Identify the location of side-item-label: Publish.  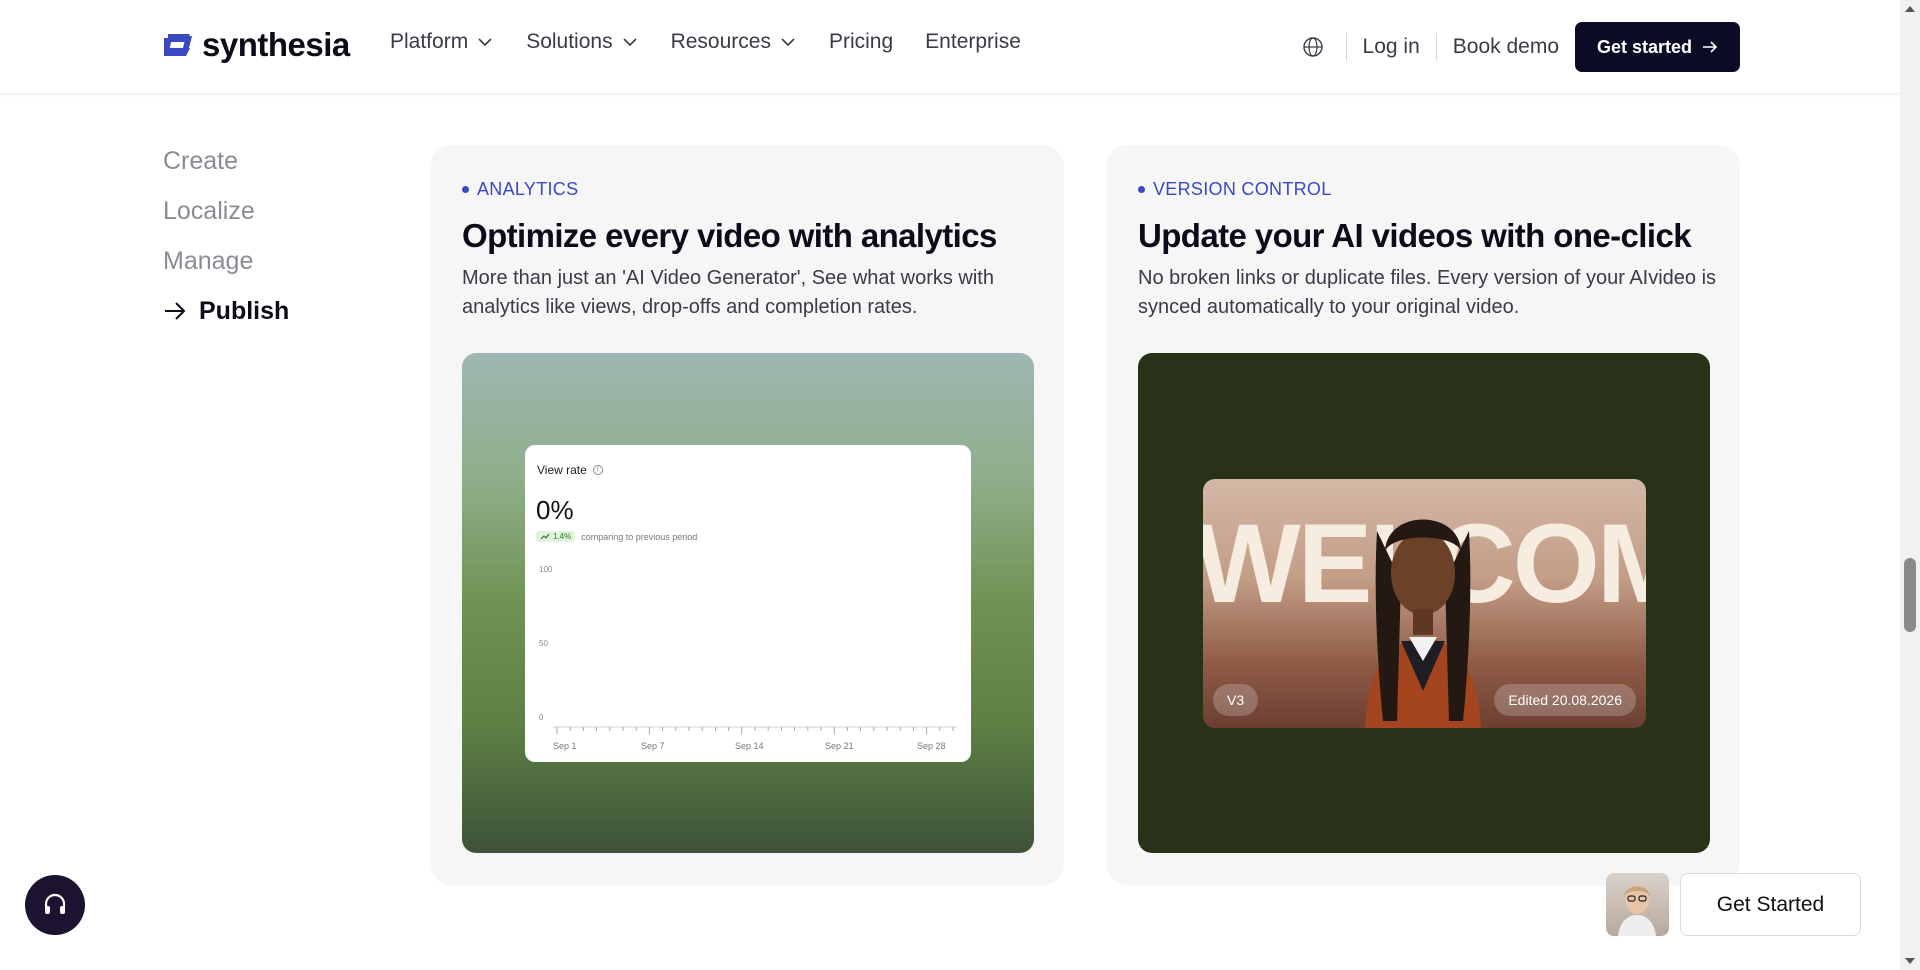
(244, 310).